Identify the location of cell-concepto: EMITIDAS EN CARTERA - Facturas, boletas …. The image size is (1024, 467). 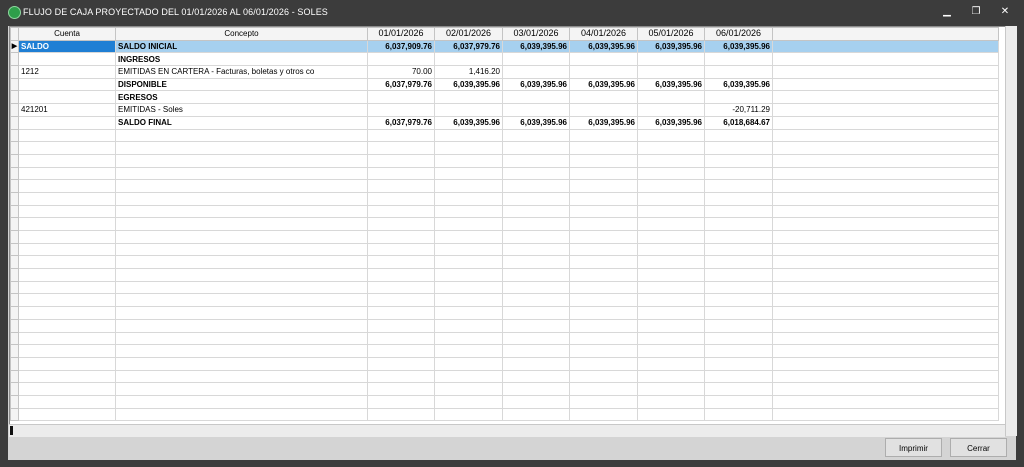
(241, 72).